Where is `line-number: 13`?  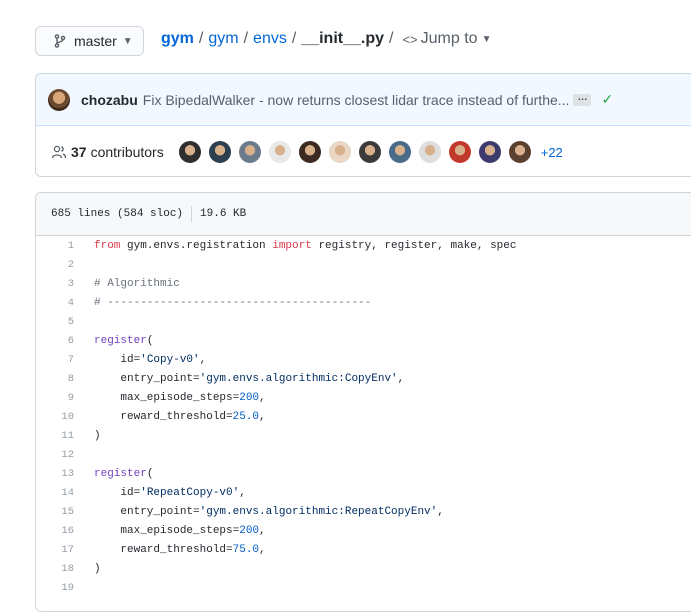
line-number: 13 is located at coordinates (65, 474).